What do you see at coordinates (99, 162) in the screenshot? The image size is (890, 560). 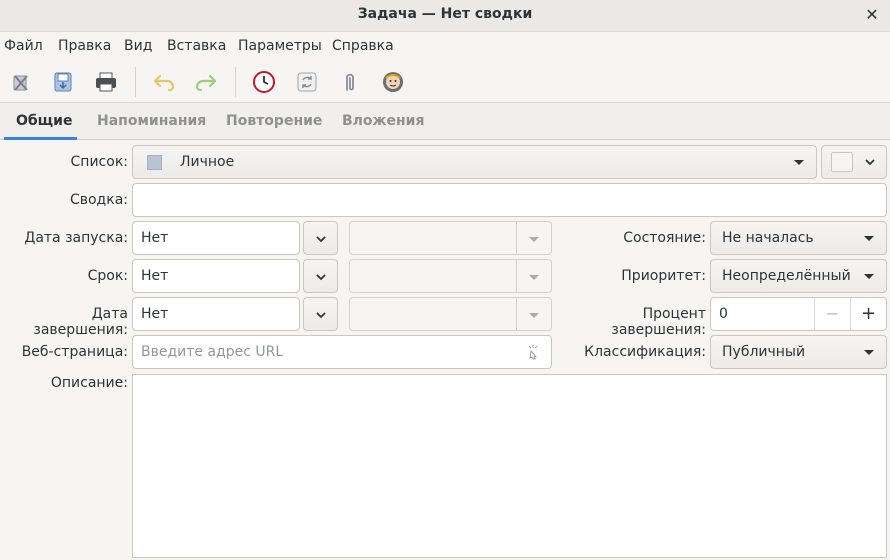 I see `list-label: Список:` at bounding box center [99, 162].